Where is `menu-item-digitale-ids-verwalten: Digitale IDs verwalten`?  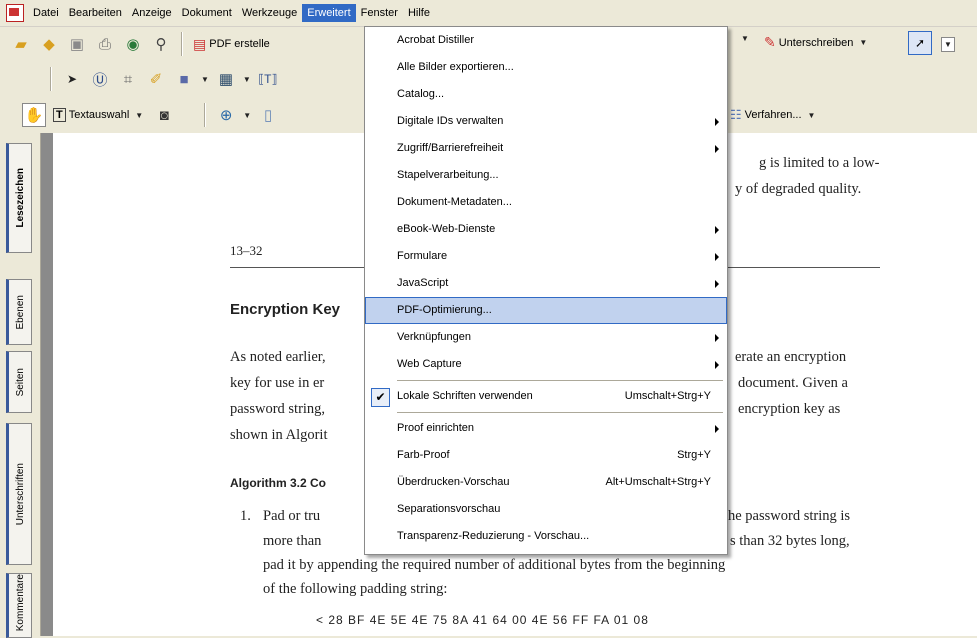 menu-item-digitale-ids-verwalten: Digitale IDs verwalten is located at coordinates (546, 121).